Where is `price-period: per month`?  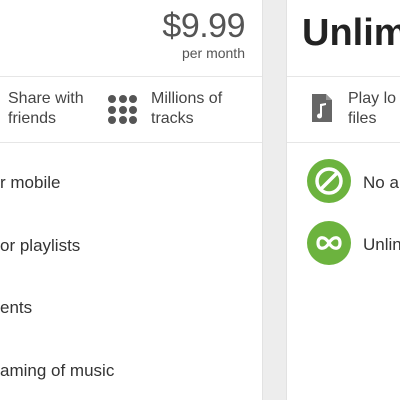
price-period: per month is located at coordinates (213, 53).